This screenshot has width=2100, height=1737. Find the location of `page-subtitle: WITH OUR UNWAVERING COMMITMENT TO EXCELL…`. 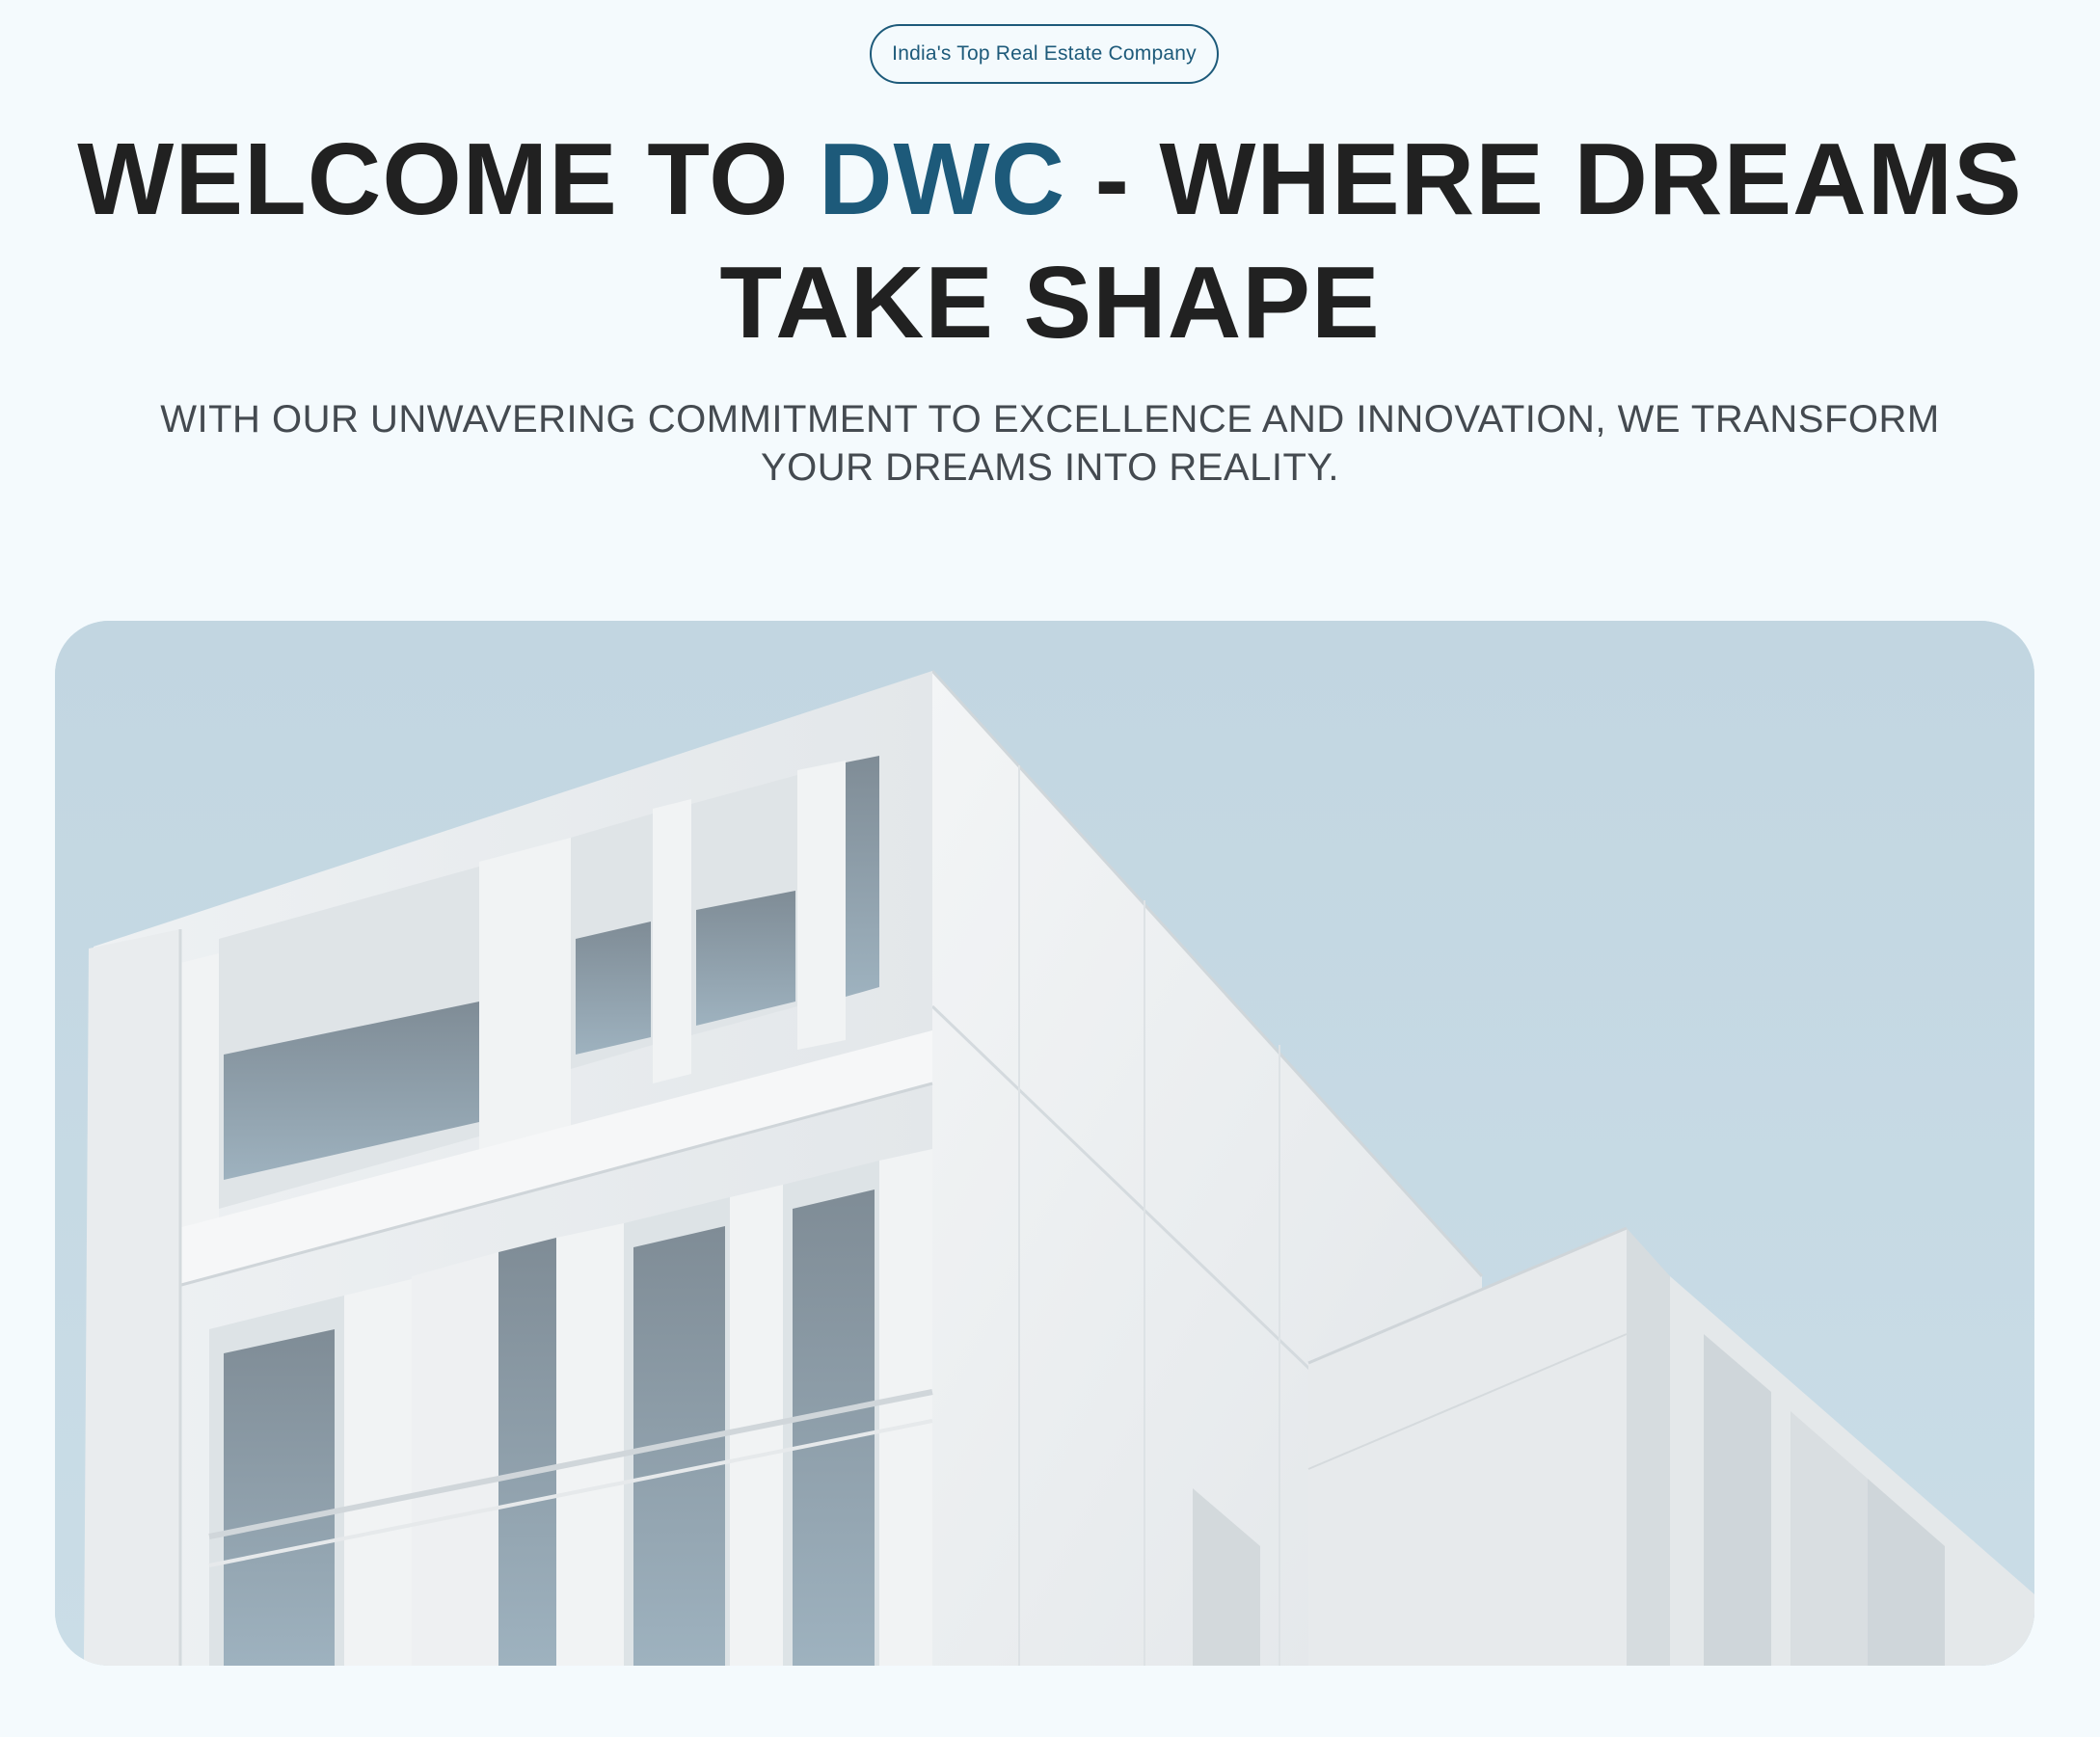

page-subtitle: WITH OUR UNWAVERING COMMITMENT TO EXCELL… is located at coordinates (1050, 443).